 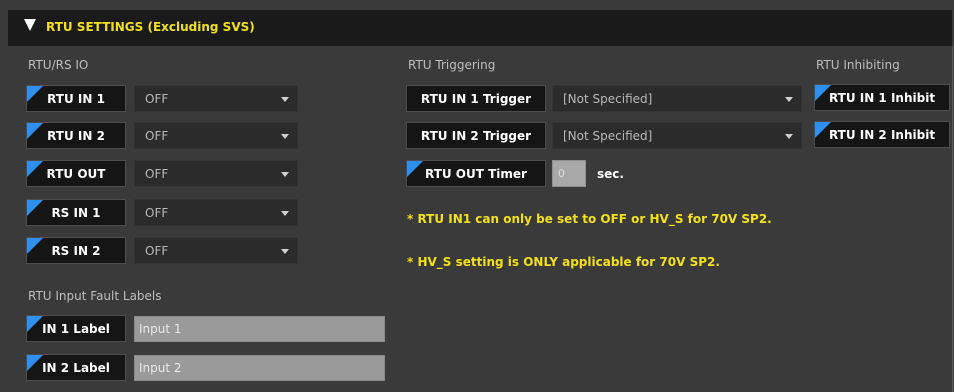 I want to click on rtu-out-select: OFF, so click(x=216, y=173).